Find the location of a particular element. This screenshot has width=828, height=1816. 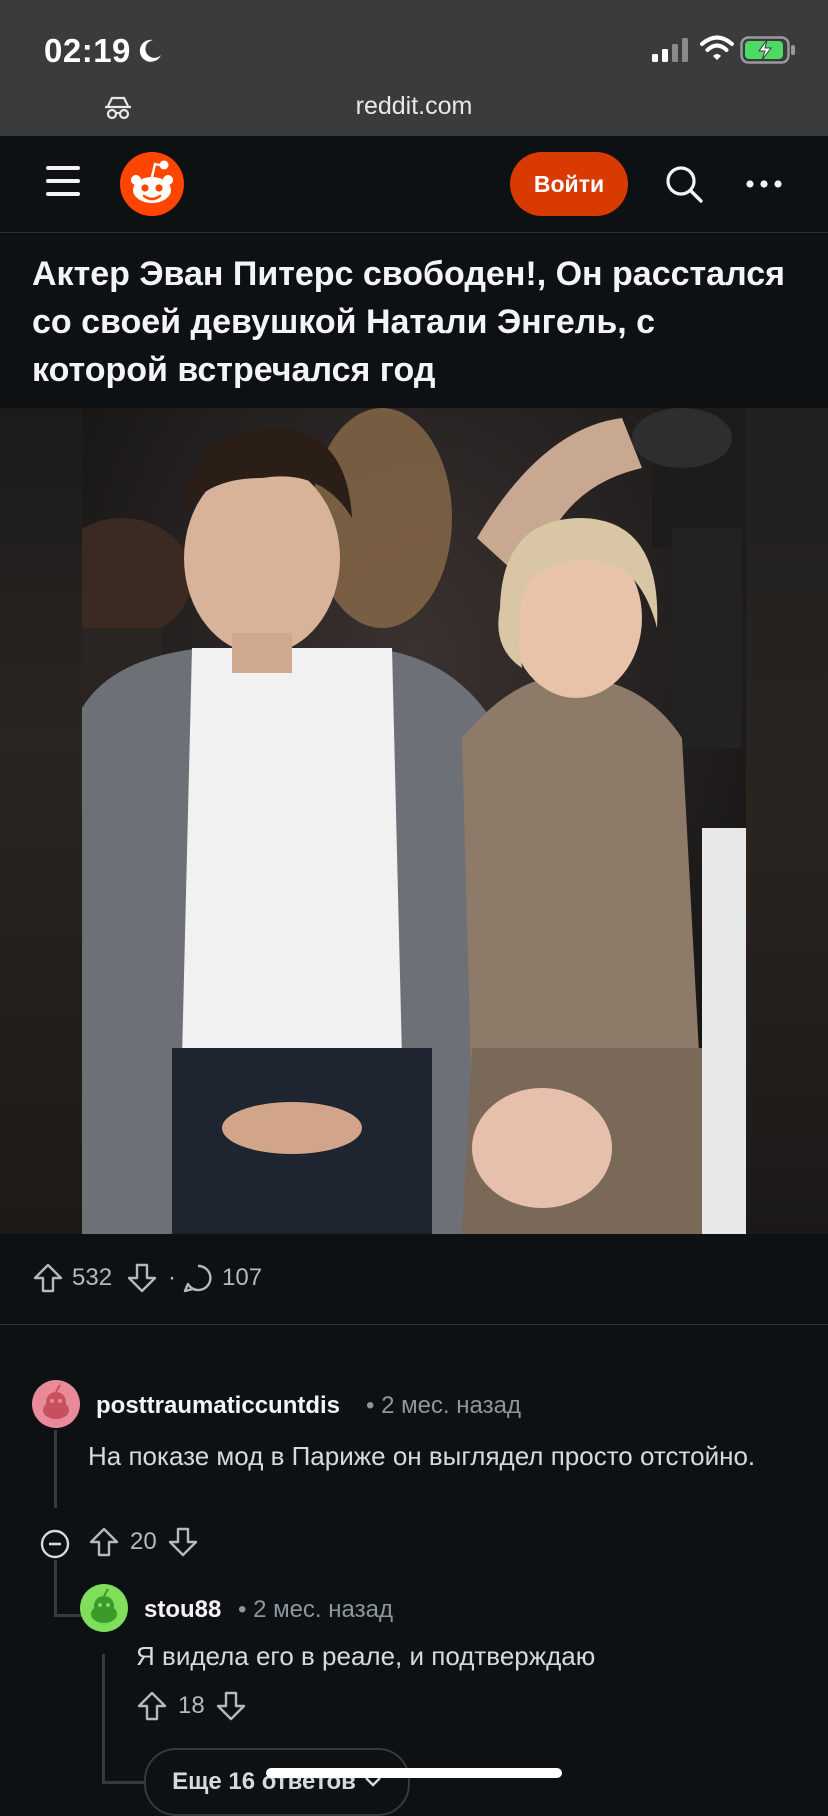

more-replies-button: Еще 16 ответов is located at coordinates (277, 1782).